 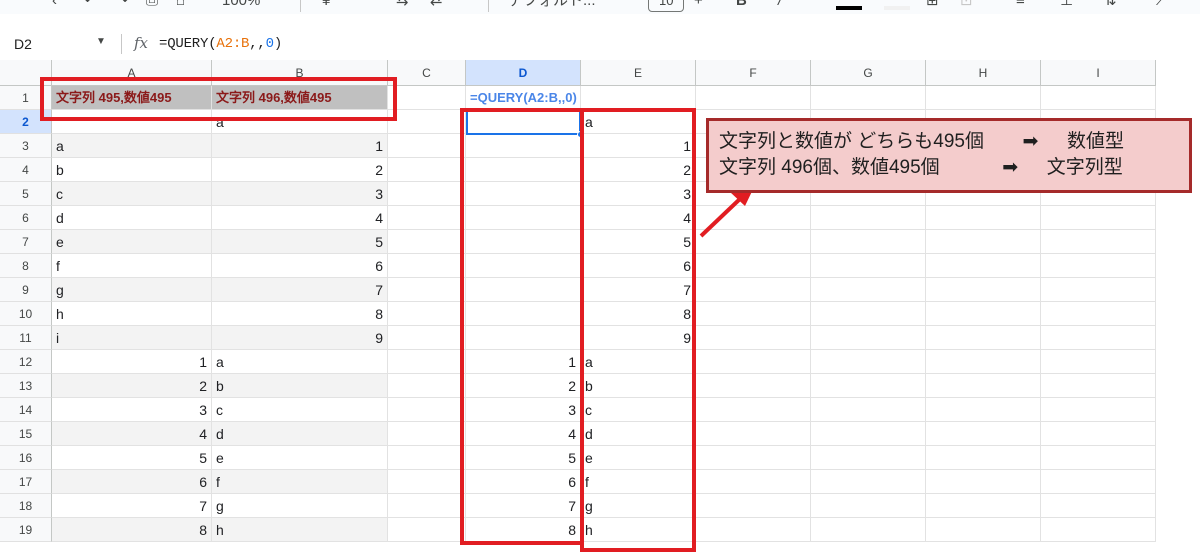 I want to click on column-header-f: F, so click(x=753, y=73).